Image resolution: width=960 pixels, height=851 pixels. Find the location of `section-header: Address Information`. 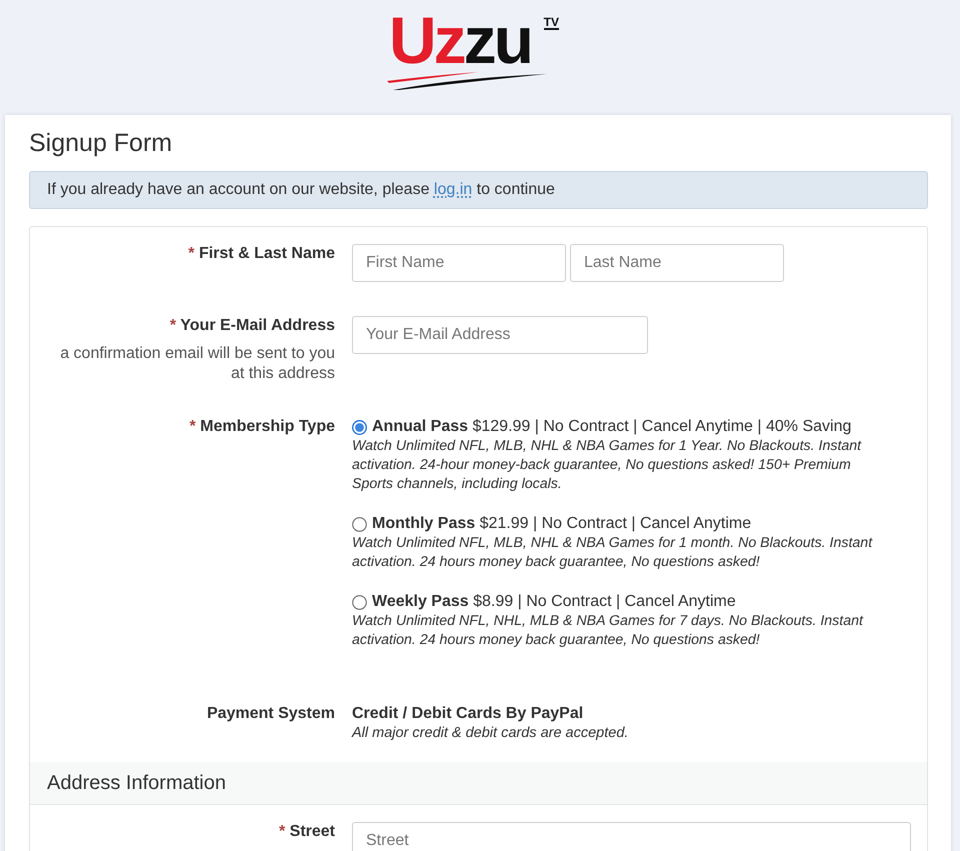

section-header: Address Information is located at coordinates (478, 783).